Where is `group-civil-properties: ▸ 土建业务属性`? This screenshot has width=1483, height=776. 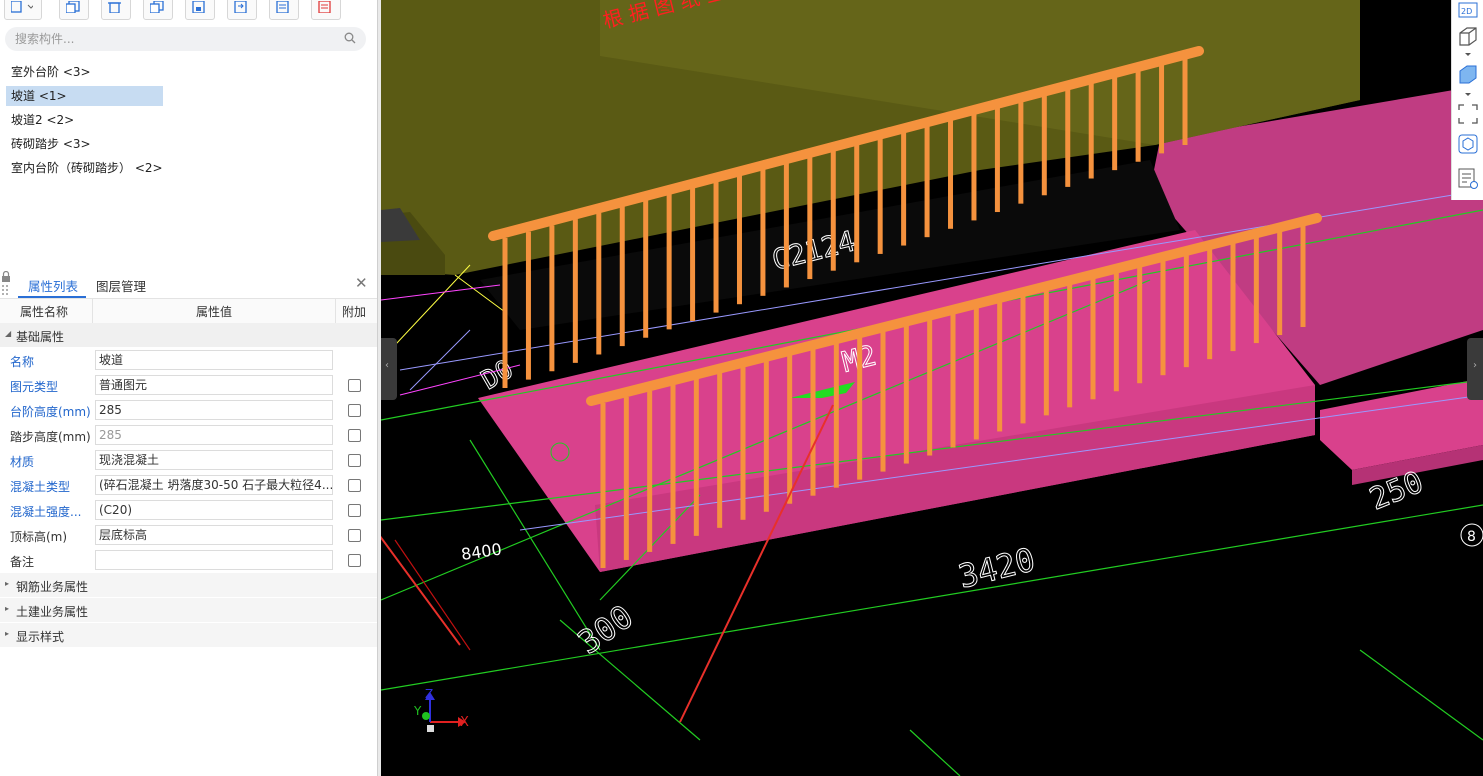
group-civil-properties: ▸ 土建业务属性 is located at coordinates (188, 610).